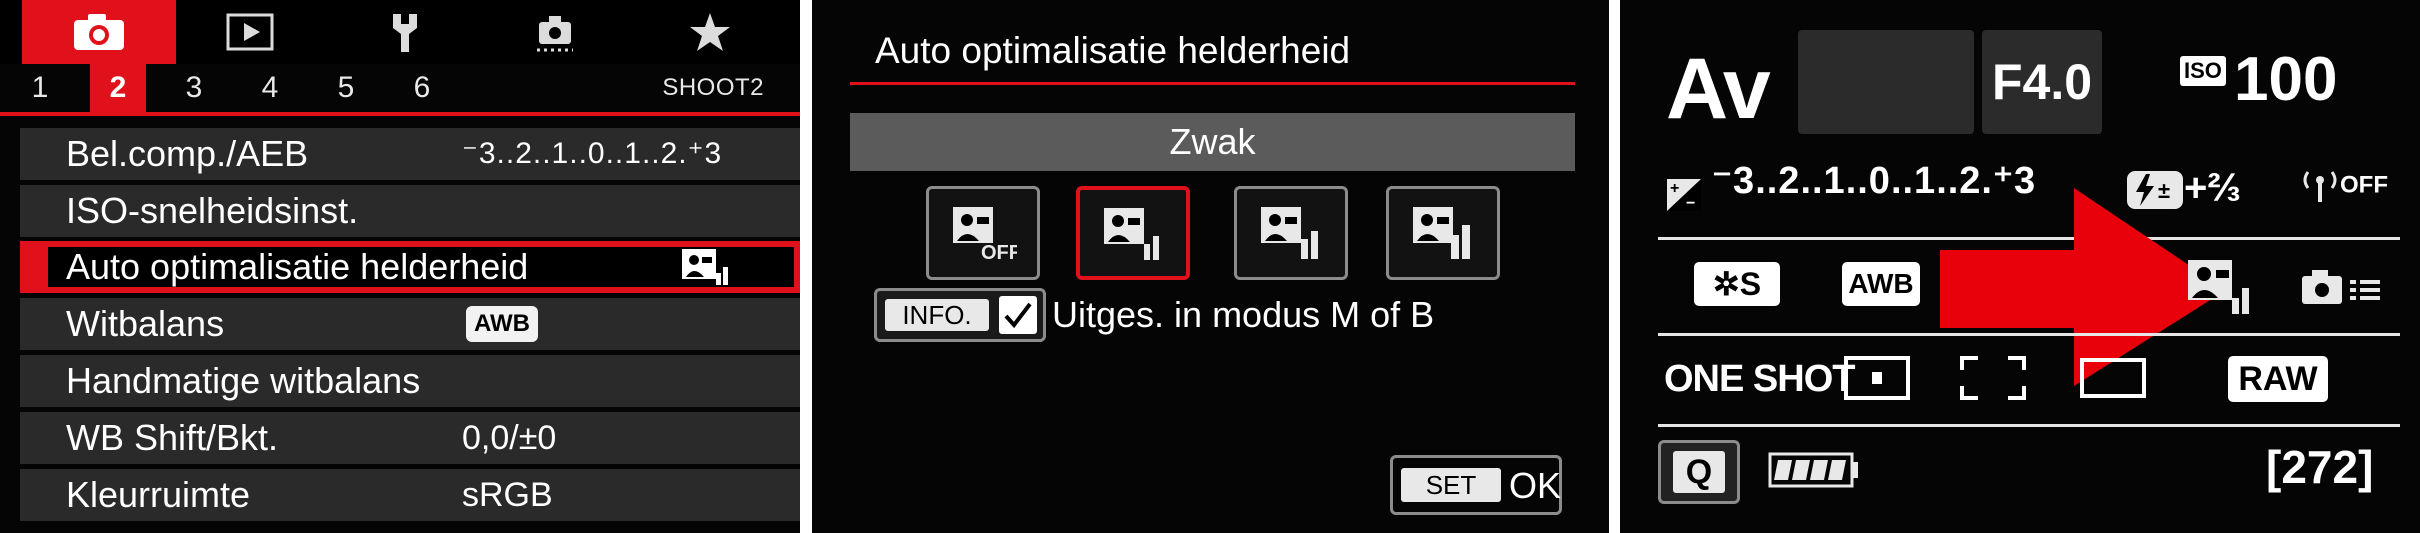 This screenshot has height=533, width=2420. What do you see at coordinates (2320, 467) in the screenshot?
I see `shots-remaining: [272]` at bounding box center [2320, 467].